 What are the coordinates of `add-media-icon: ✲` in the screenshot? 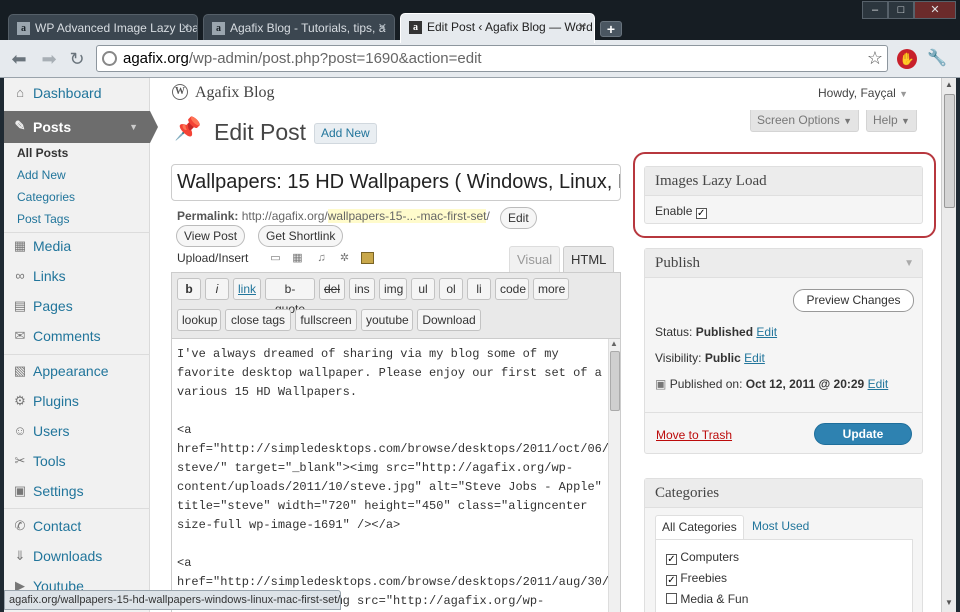 It's located at (344, 258).